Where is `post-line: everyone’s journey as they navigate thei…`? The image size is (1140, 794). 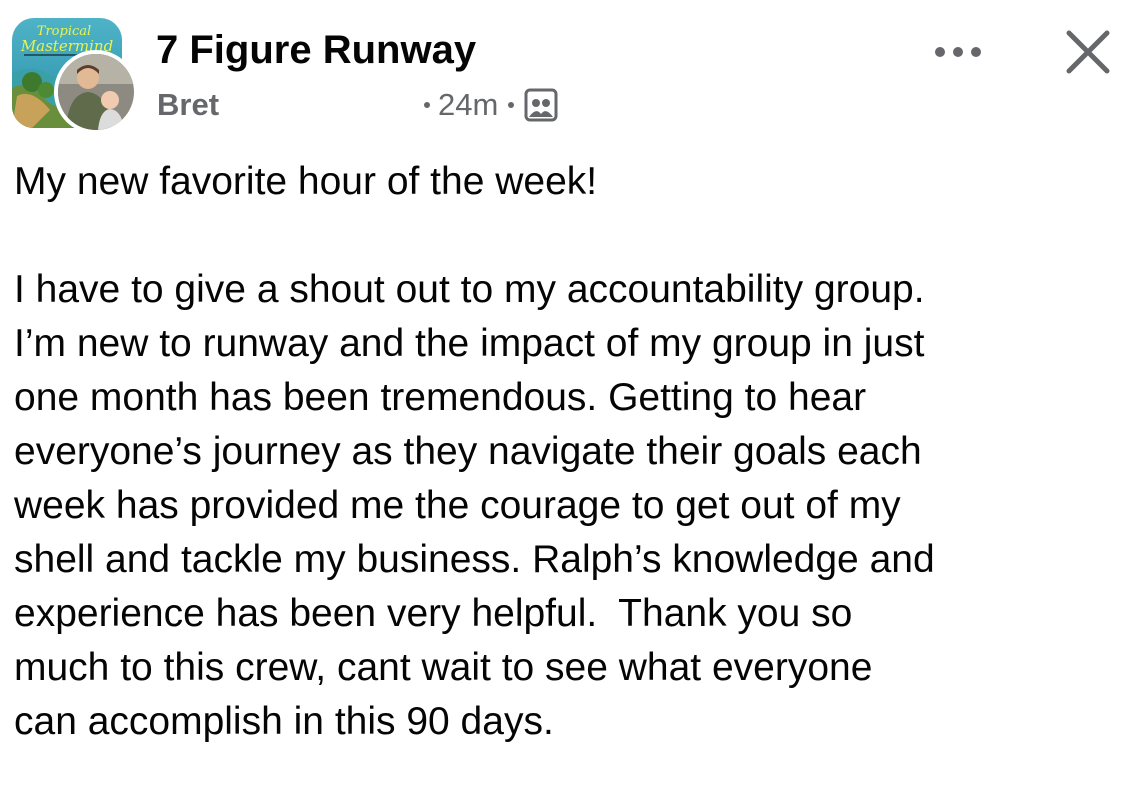 post-line: everyone’s journey as they navigate thei… is located at coordinates (468, 451).